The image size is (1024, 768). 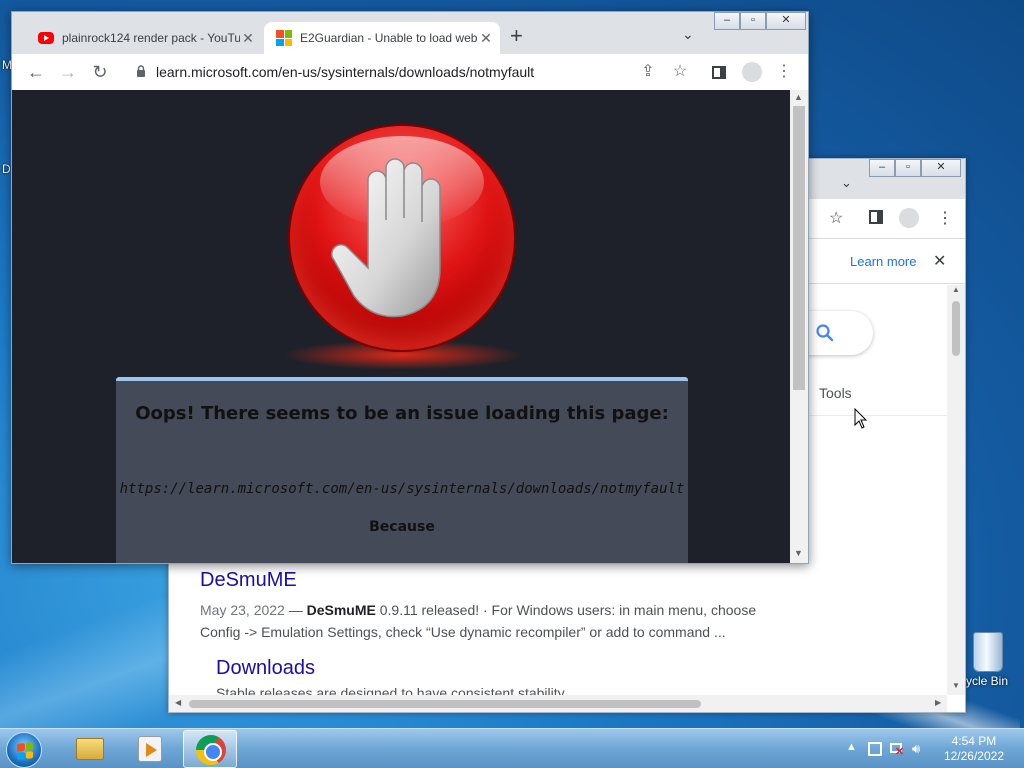 I want to click on share-icon: ⇪, so click(x=648, y=72).